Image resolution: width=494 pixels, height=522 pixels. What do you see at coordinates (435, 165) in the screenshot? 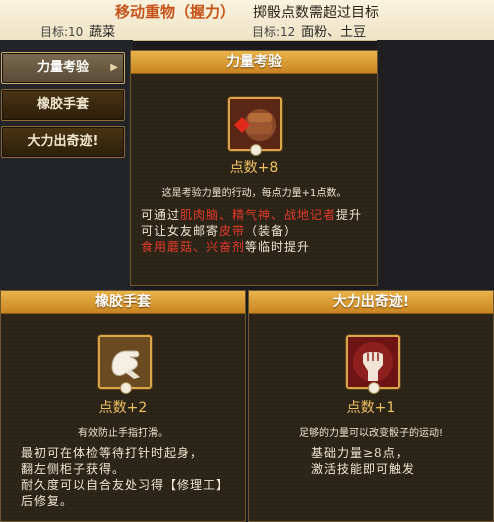
I see `background-strip` at bounding box center [435, 165].